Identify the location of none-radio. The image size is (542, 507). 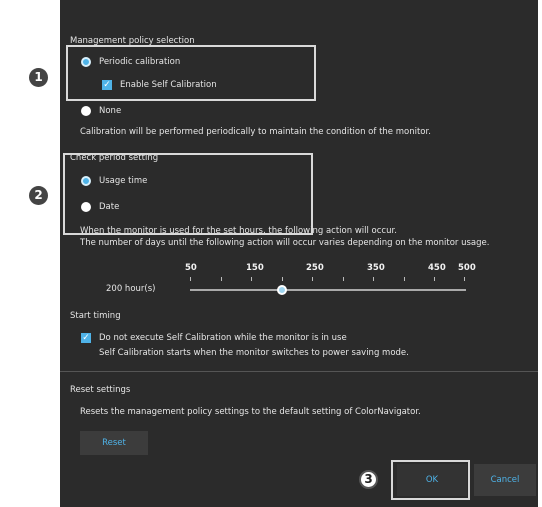
(86, 111).